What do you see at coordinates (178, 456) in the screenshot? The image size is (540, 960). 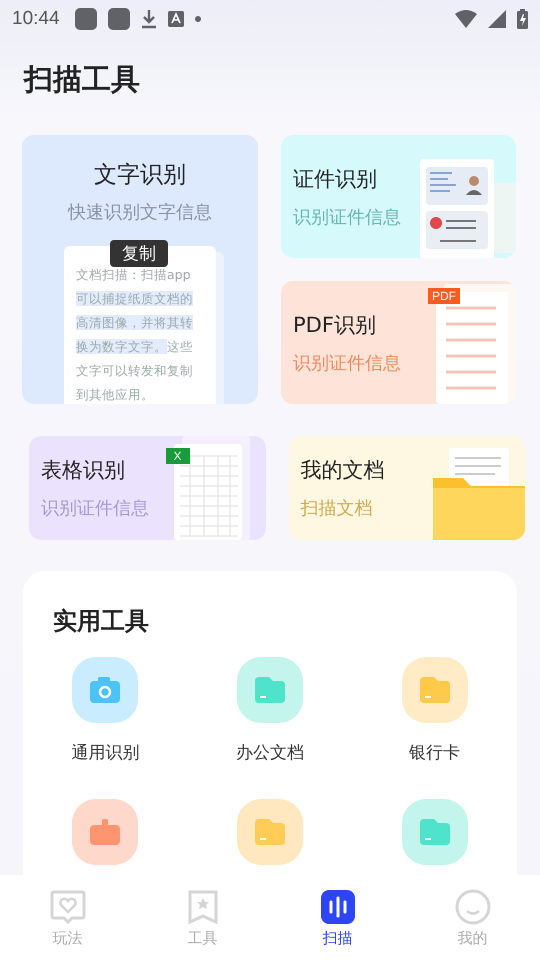 I see `excel-badge: X` at bounding box center [178, 456].